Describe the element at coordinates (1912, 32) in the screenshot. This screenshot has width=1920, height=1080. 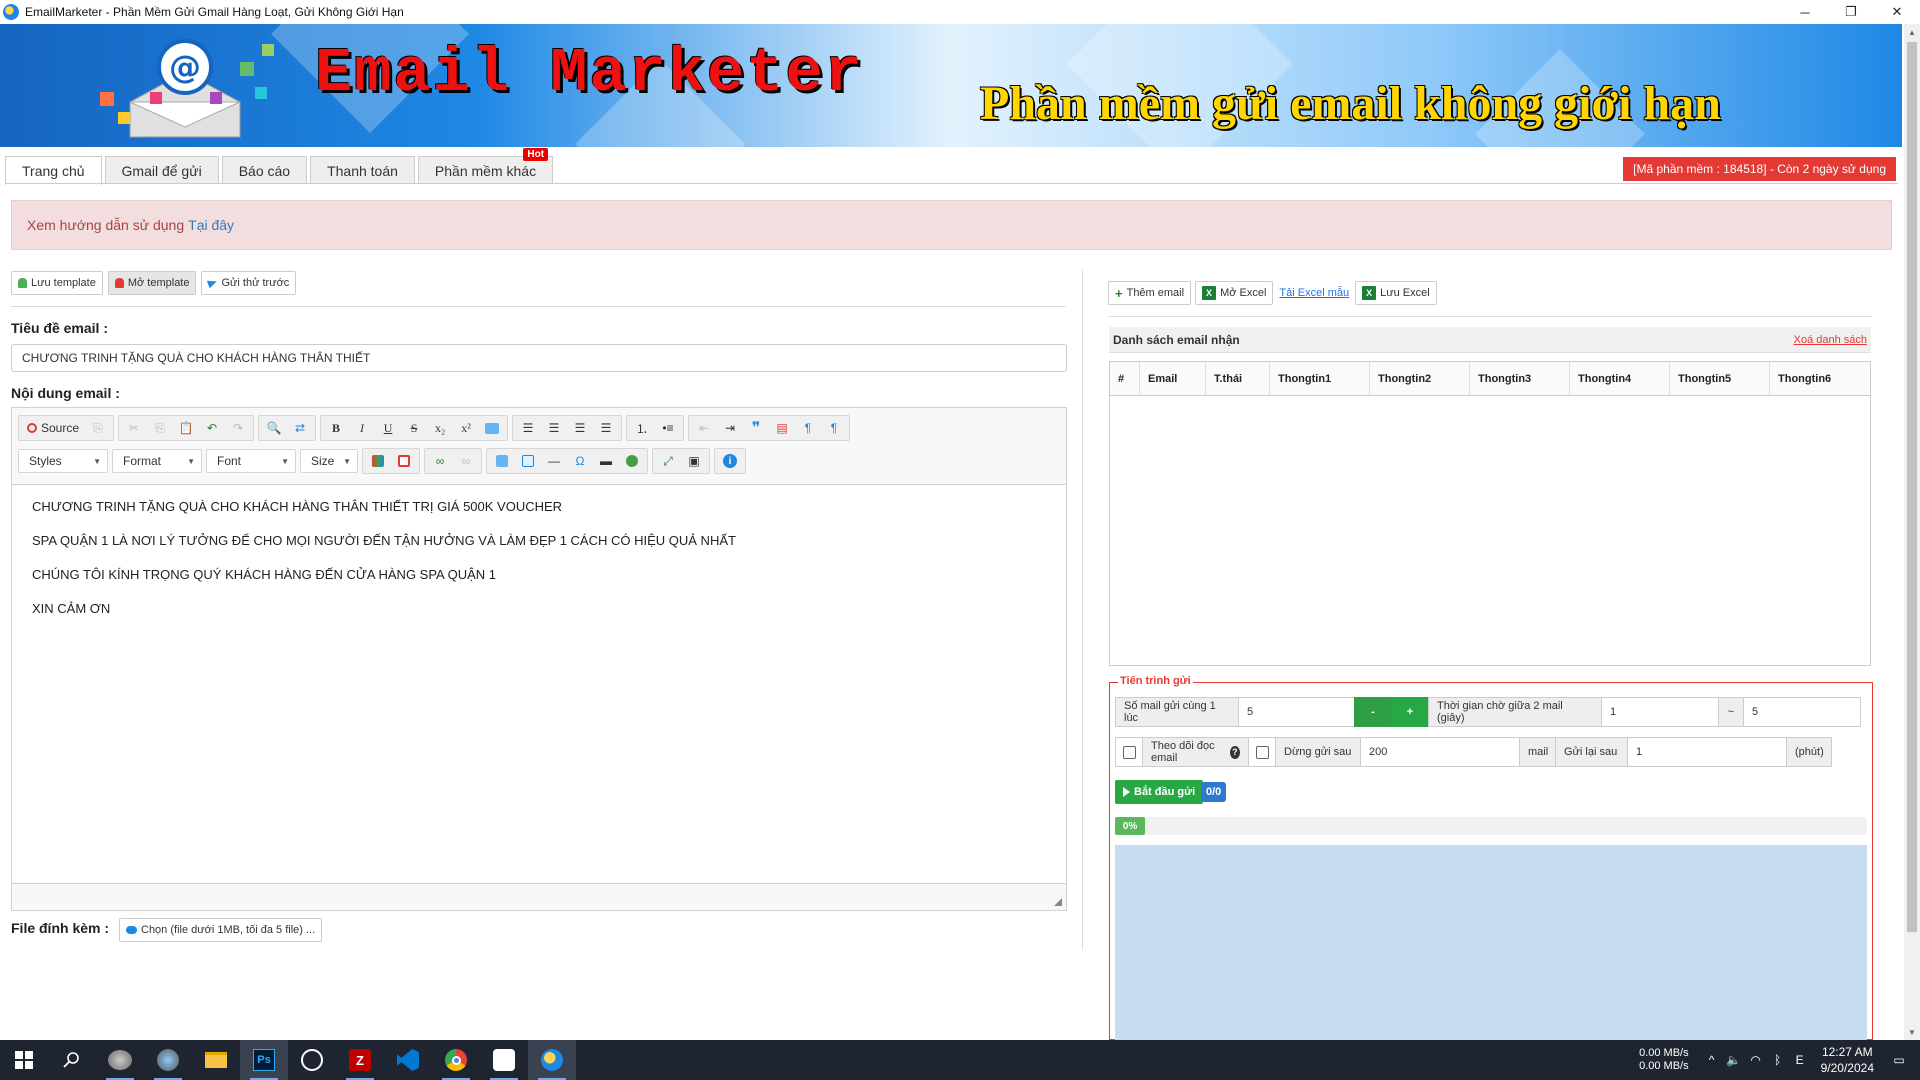
I see `scroll-up-icon: ▲` at that location.